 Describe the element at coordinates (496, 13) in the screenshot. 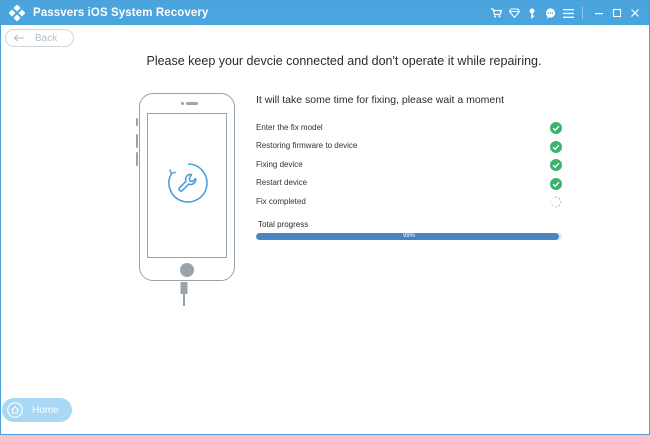

I see `cart-icon` at that location.